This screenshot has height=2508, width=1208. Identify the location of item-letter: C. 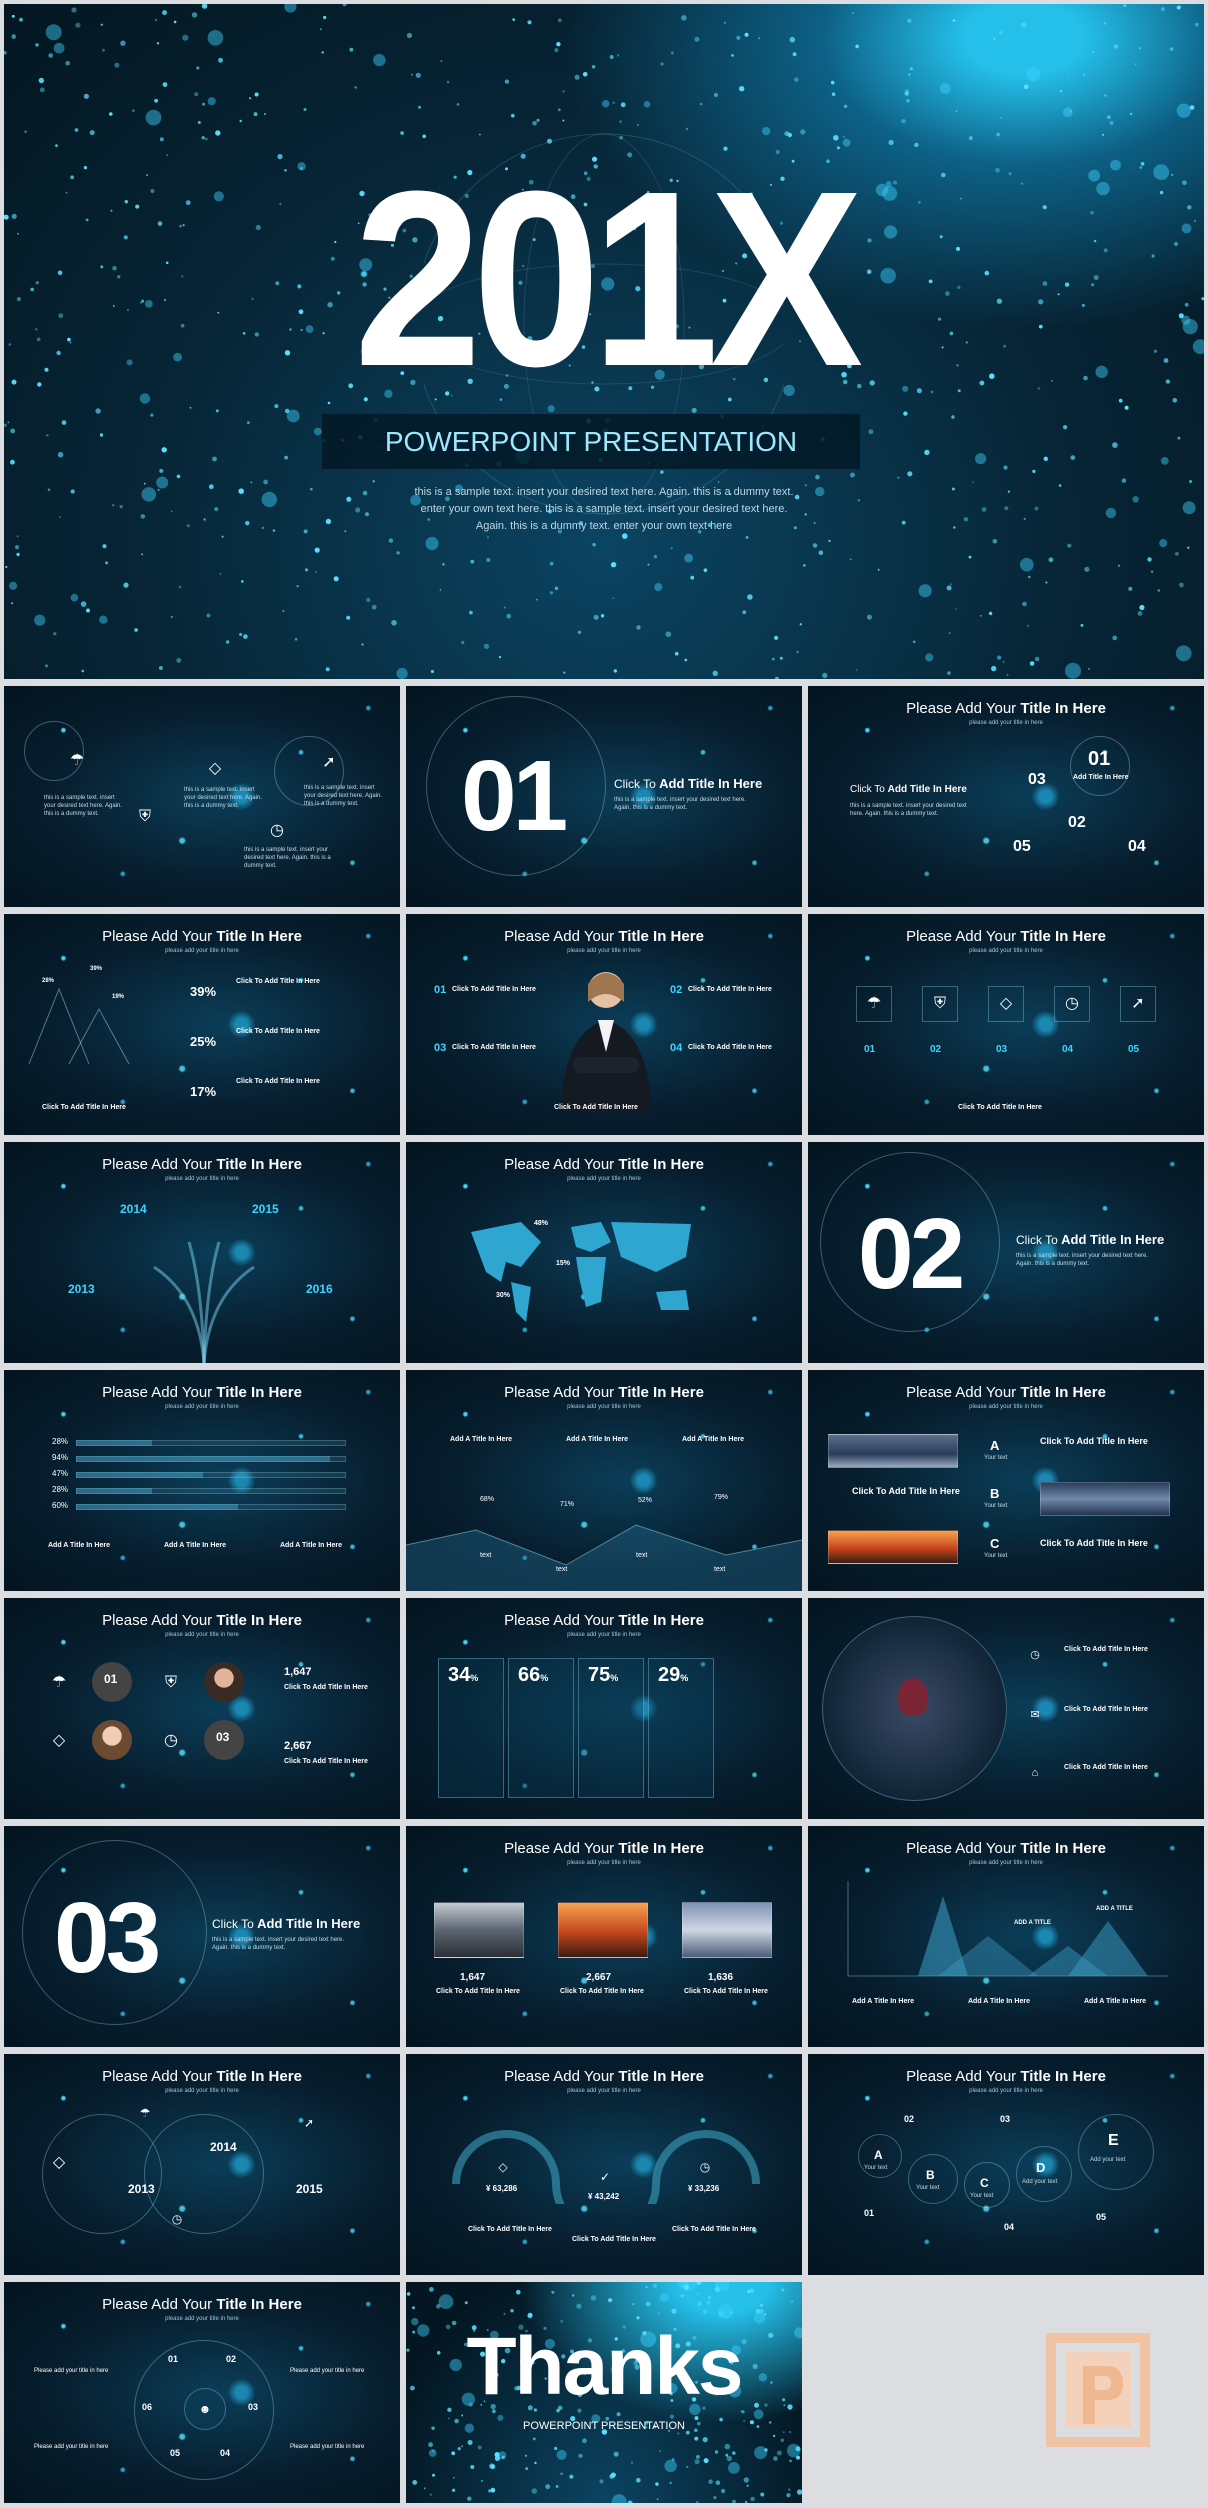
(984, 2183).